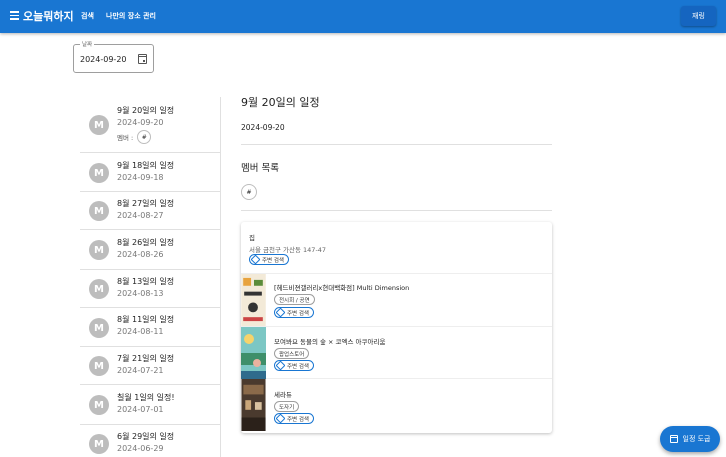 The width and height of the screenshot is (726, 457). I want to click on schedule-item: M 7월 21일의 일정 2024-07-21, so click(150, 366).